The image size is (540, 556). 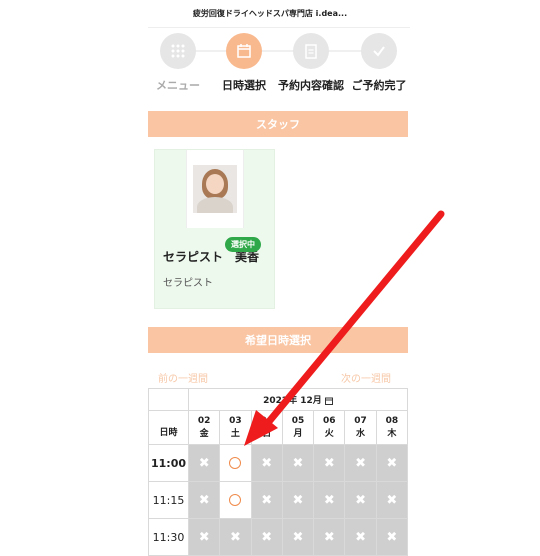 What do you see at coordinates (279, 27) in the screenshot?
I see `title-divider` at bounding box center [279, 27].